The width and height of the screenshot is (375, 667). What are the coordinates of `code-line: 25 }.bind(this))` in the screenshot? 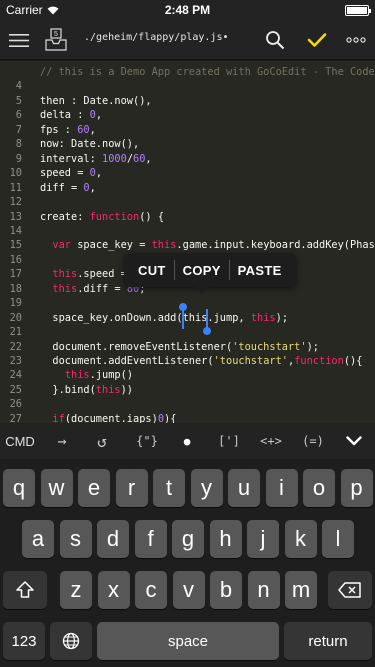 It's located at (187, 391).